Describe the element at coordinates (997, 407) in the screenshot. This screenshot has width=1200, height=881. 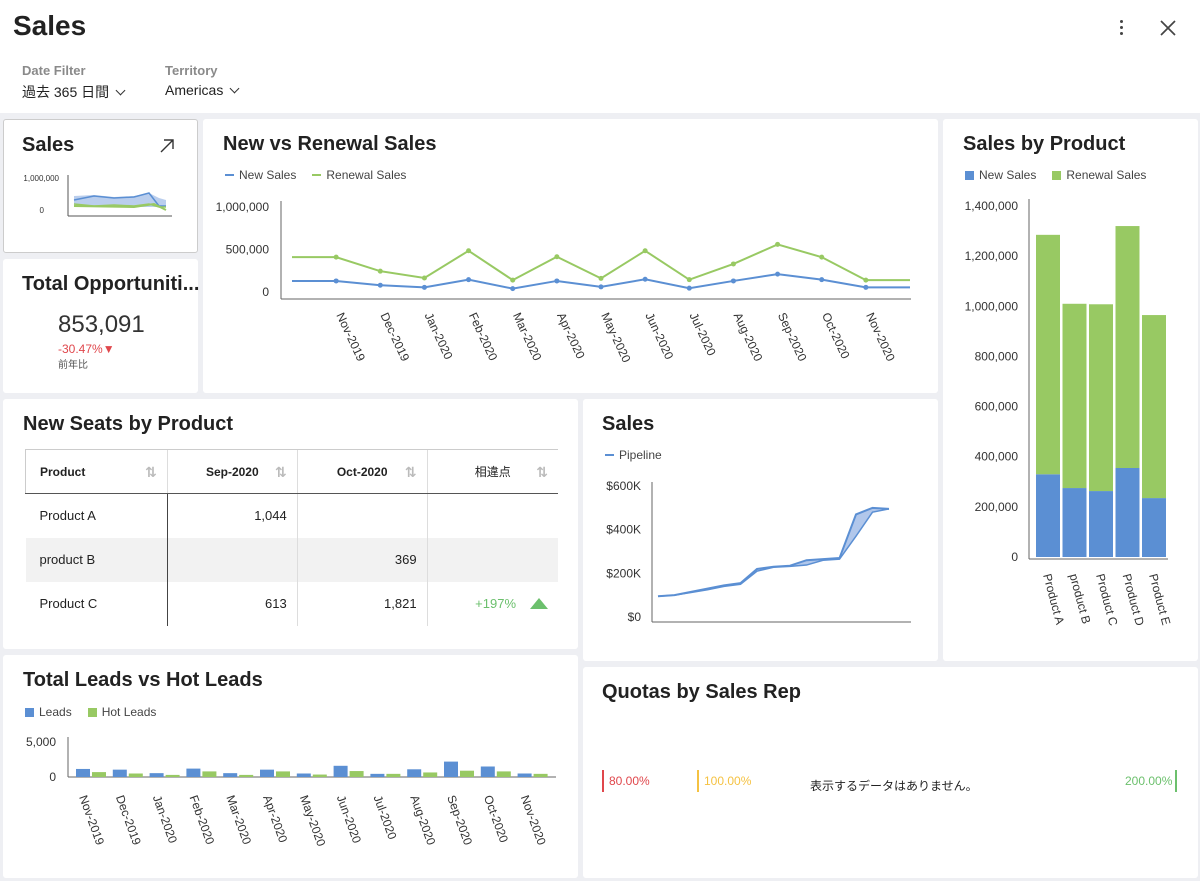
I see `y-tick-label: 600,000` at that location.